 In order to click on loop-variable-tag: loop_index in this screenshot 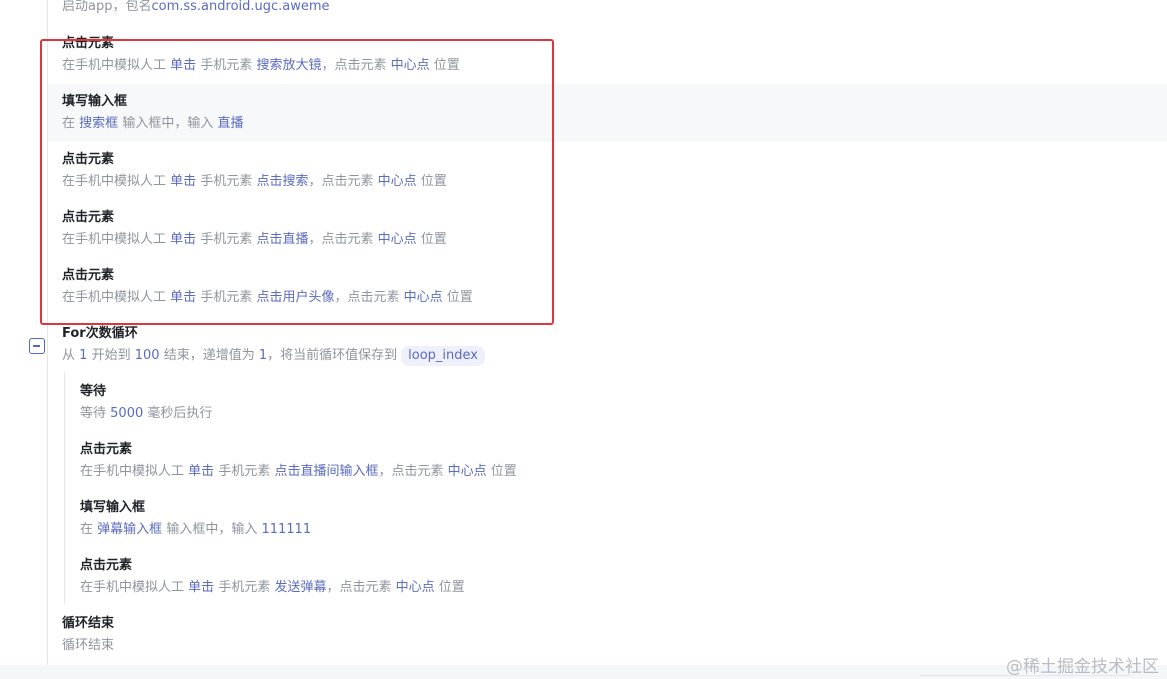, I will do `click(443, 356)`.